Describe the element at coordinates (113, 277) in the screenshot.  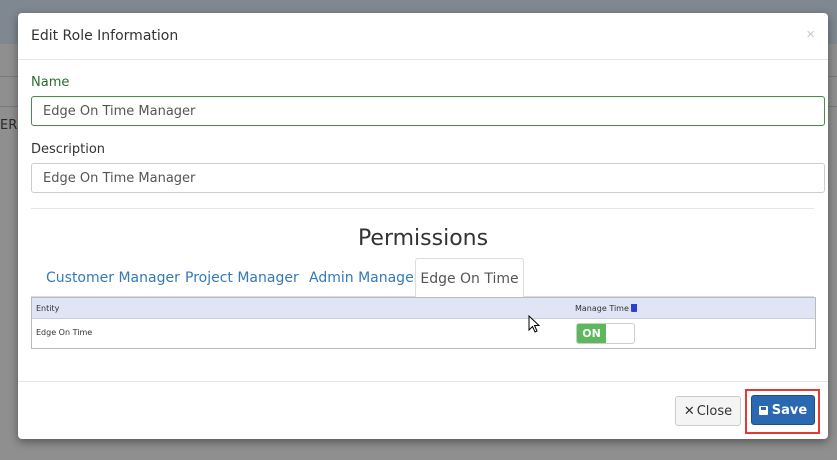
I see `tab-customer-manager: Customer Manager` at that location.